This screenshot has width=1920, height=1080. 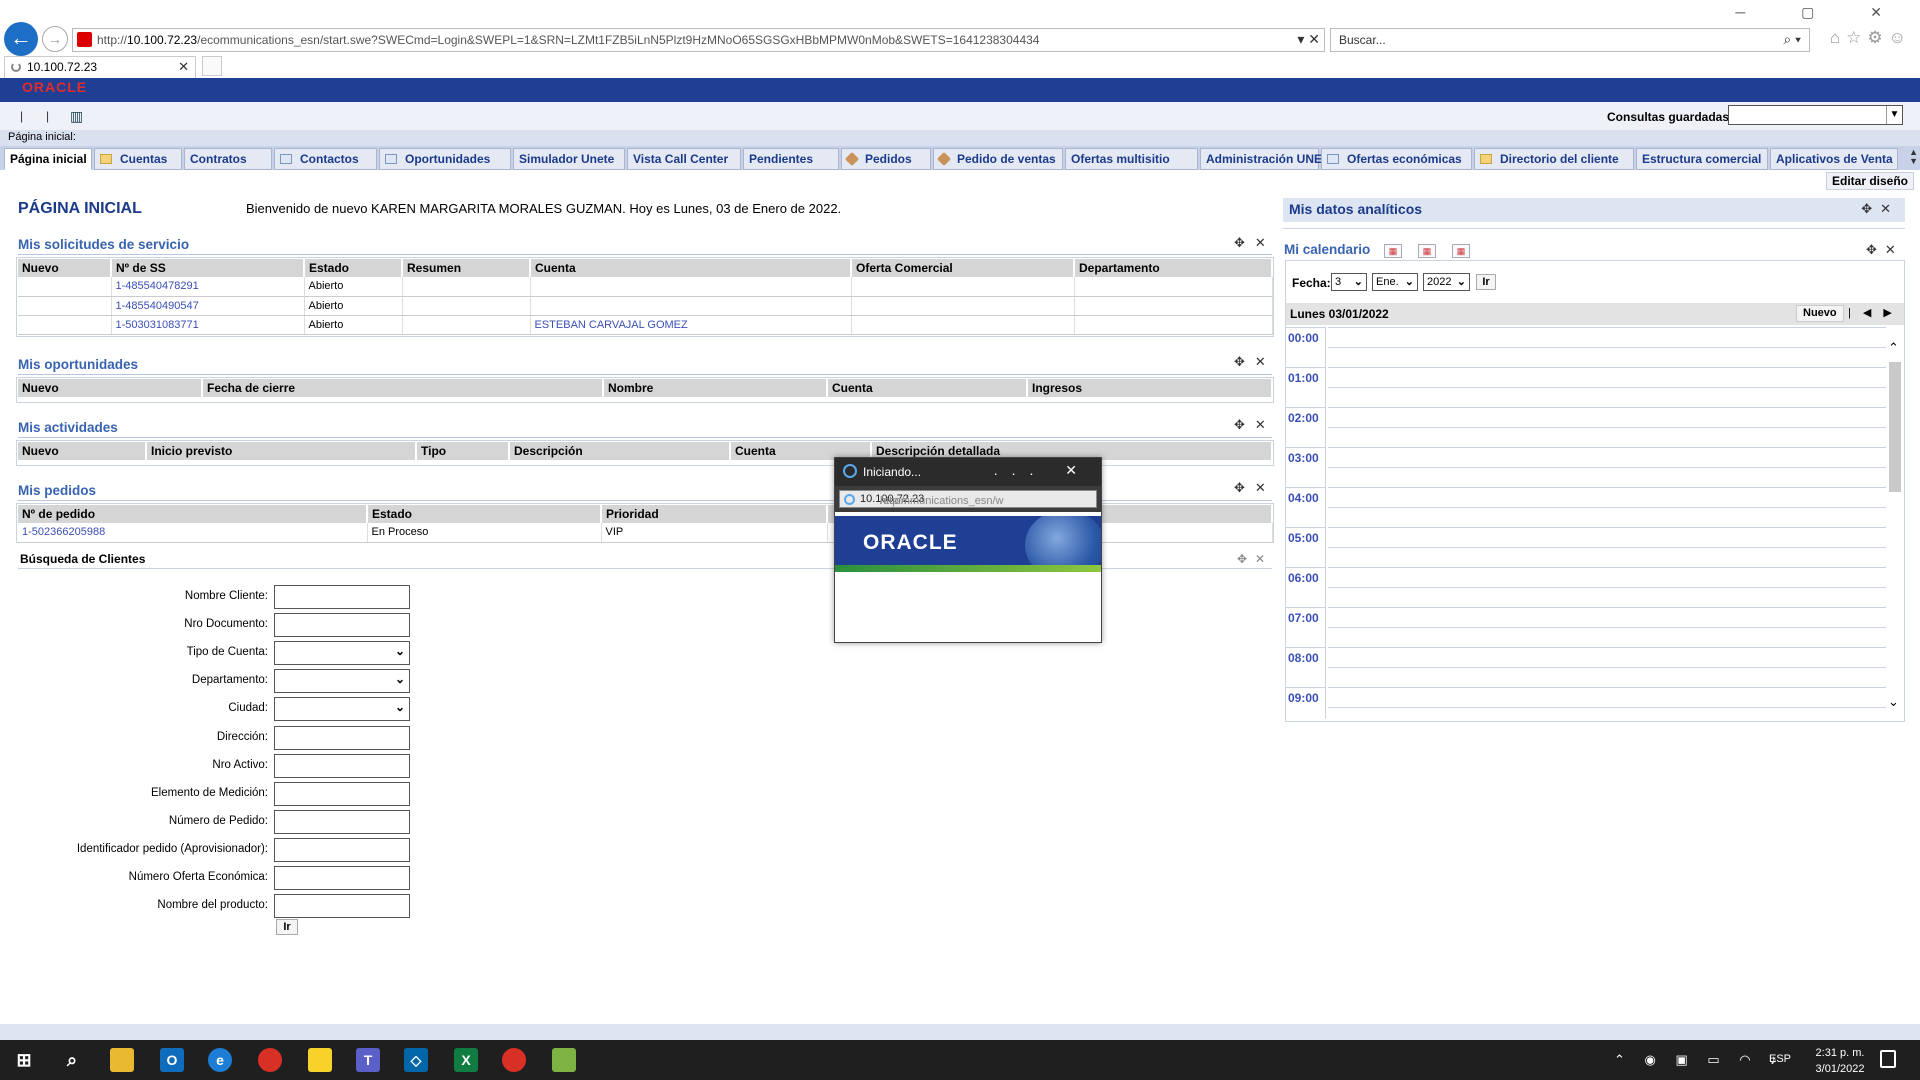 I want to click on calendar-scrollbar: ⌃ ⌄, so click(x=1895, y=525).